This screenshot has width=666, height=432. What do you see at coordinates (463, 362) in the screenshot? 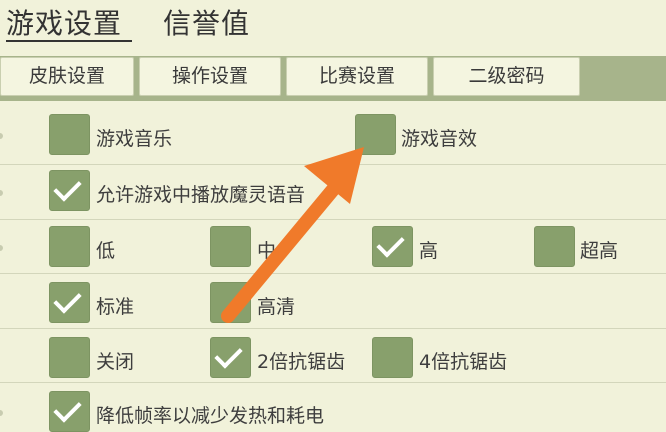
I see `antialias-4x-label: 4倍抗锯齿` at bounding box center [463, 362].